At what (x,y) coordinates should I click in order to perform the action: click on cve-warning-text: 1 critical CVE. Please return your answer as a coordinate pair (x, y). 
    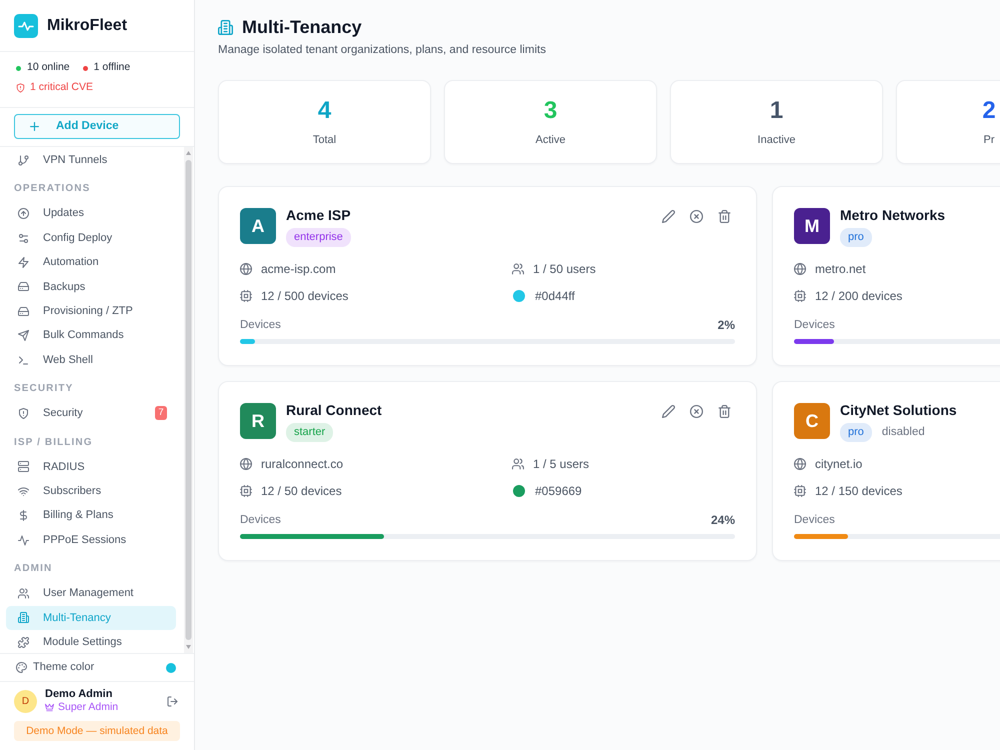
    Looking at the image, I should click on (62, 88).